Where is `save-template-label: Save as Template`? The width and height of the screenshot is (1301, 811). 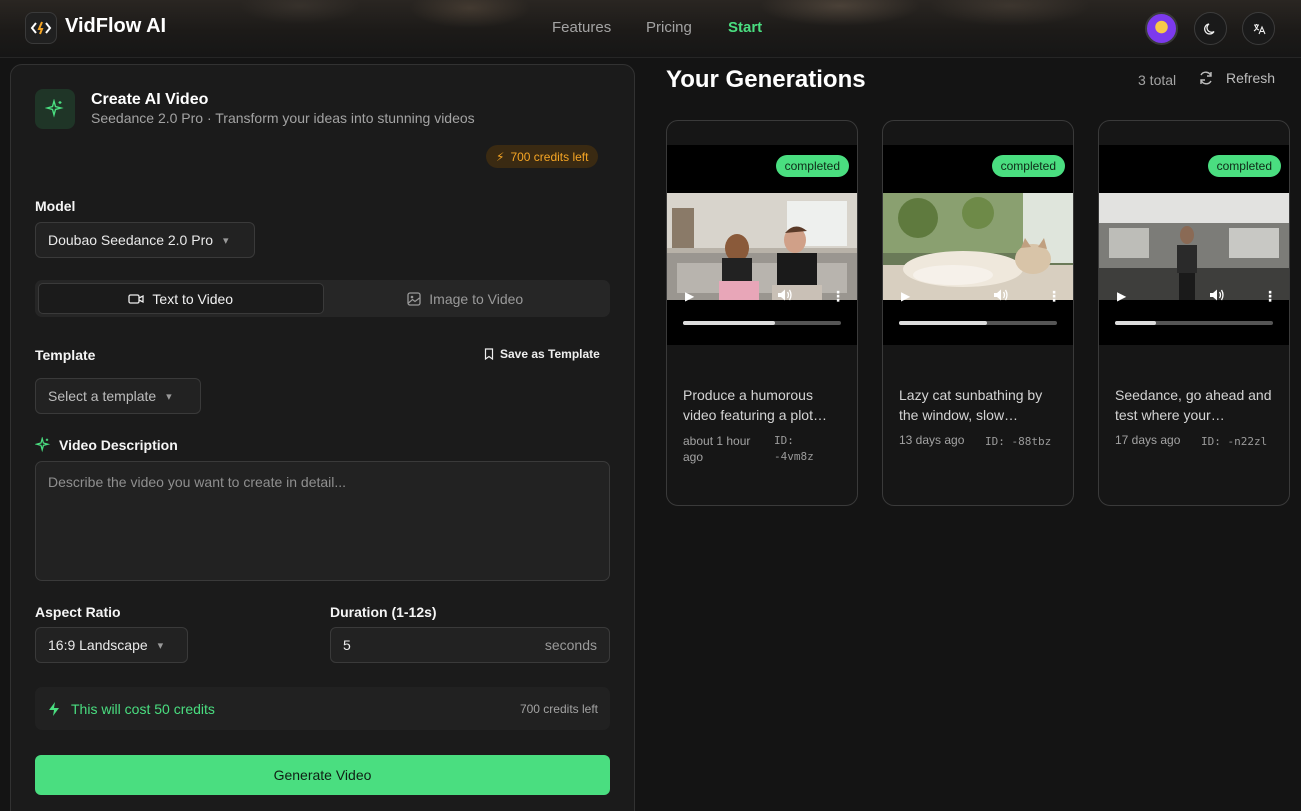
save-template-label: Save as Template is located at coordinates (550, 354).